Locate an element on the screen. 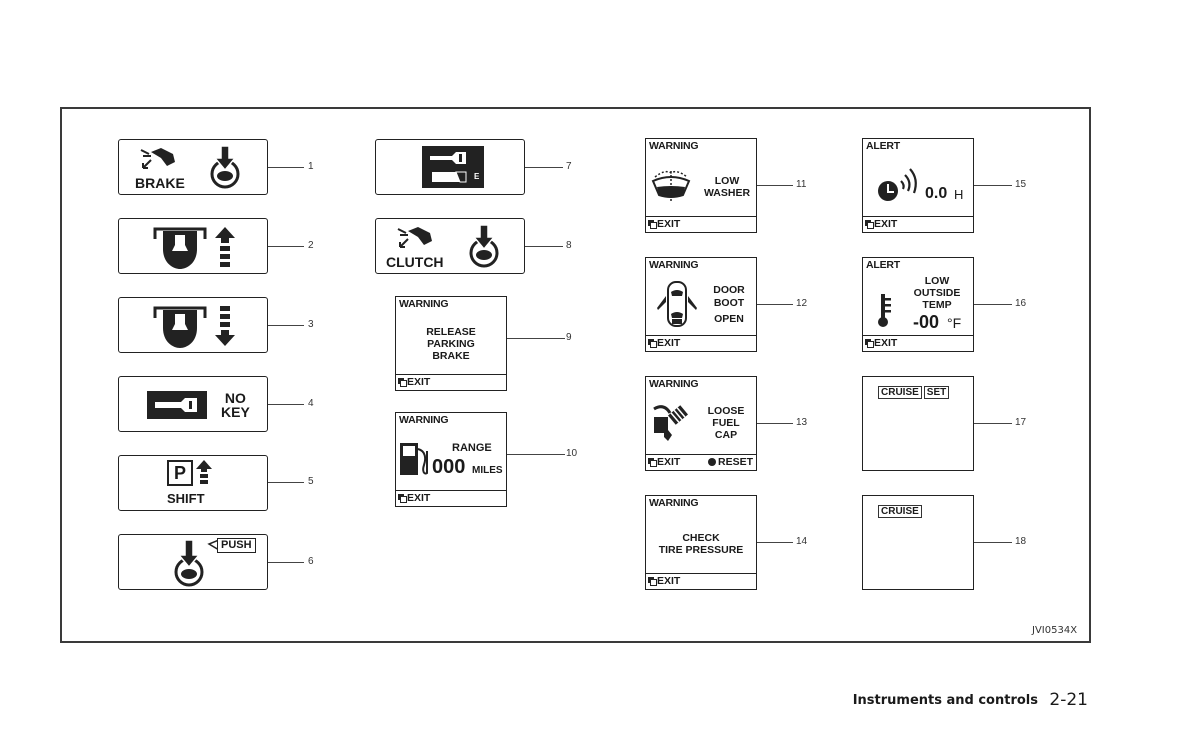  reset-dot-icon is located at coordinates (711, 462).